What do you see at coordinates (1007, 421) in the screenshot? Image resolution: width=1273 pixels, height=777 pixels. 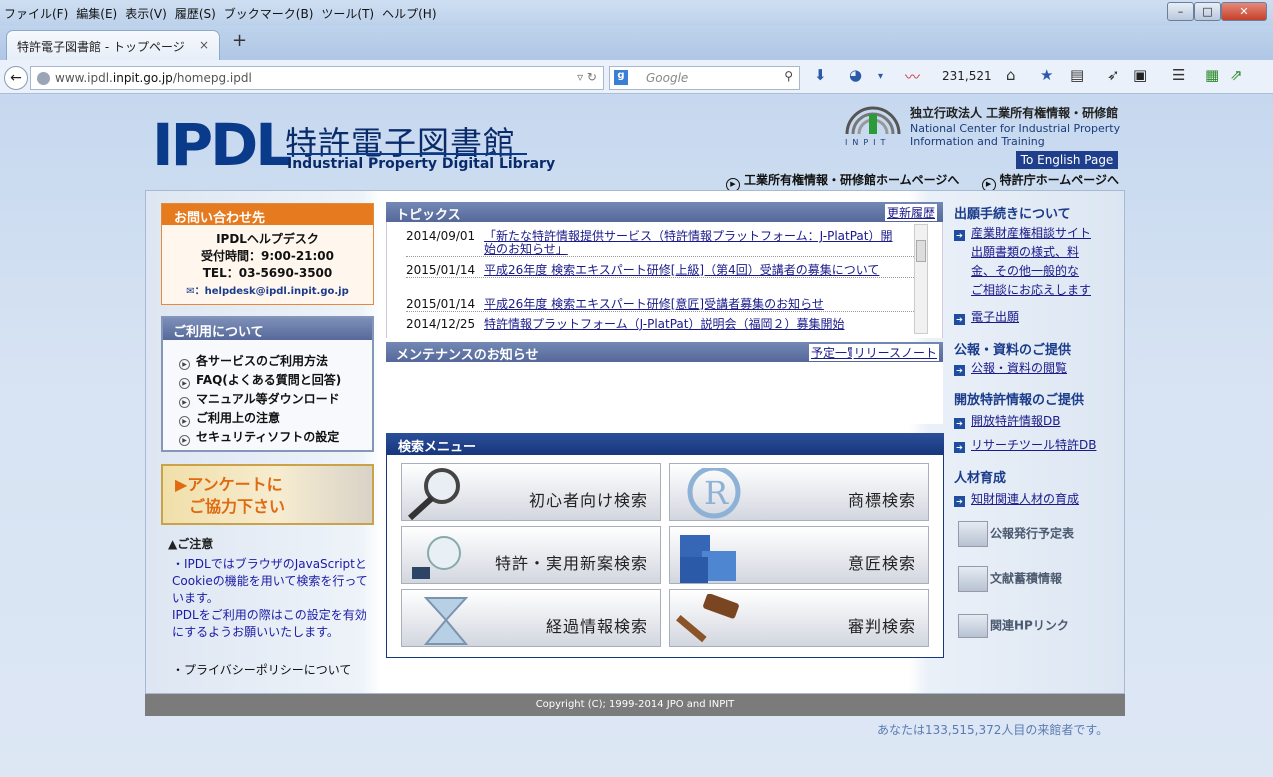 I see `open-patent-db-link: ➔ 開放特許情報DB` at bounding box center [1007, 421].